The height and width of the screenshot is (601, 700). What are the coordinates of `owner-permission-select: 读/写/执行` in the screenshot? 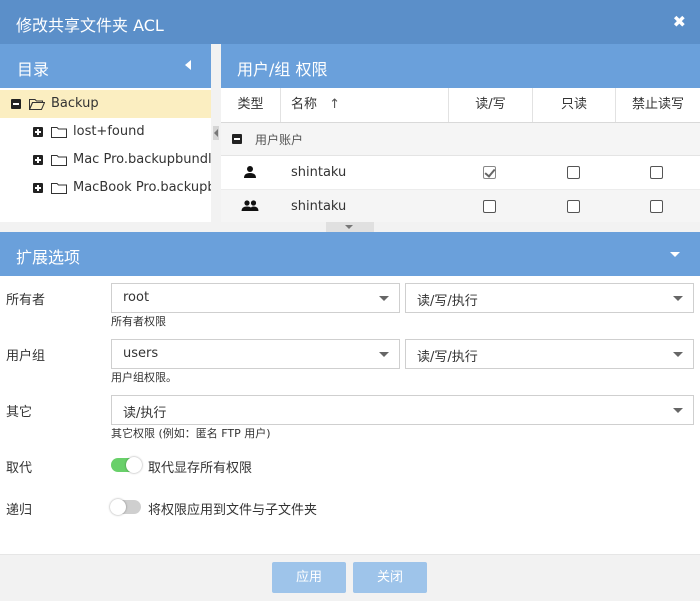 It's located at (549, 298).